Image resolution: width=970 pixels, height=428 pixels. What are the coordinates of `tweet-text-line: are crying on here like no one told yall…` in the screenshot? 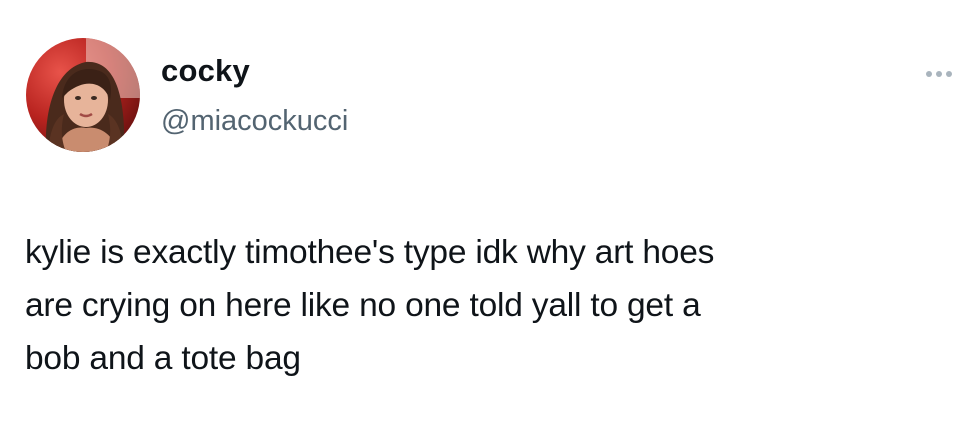 It's located at (363, 305).